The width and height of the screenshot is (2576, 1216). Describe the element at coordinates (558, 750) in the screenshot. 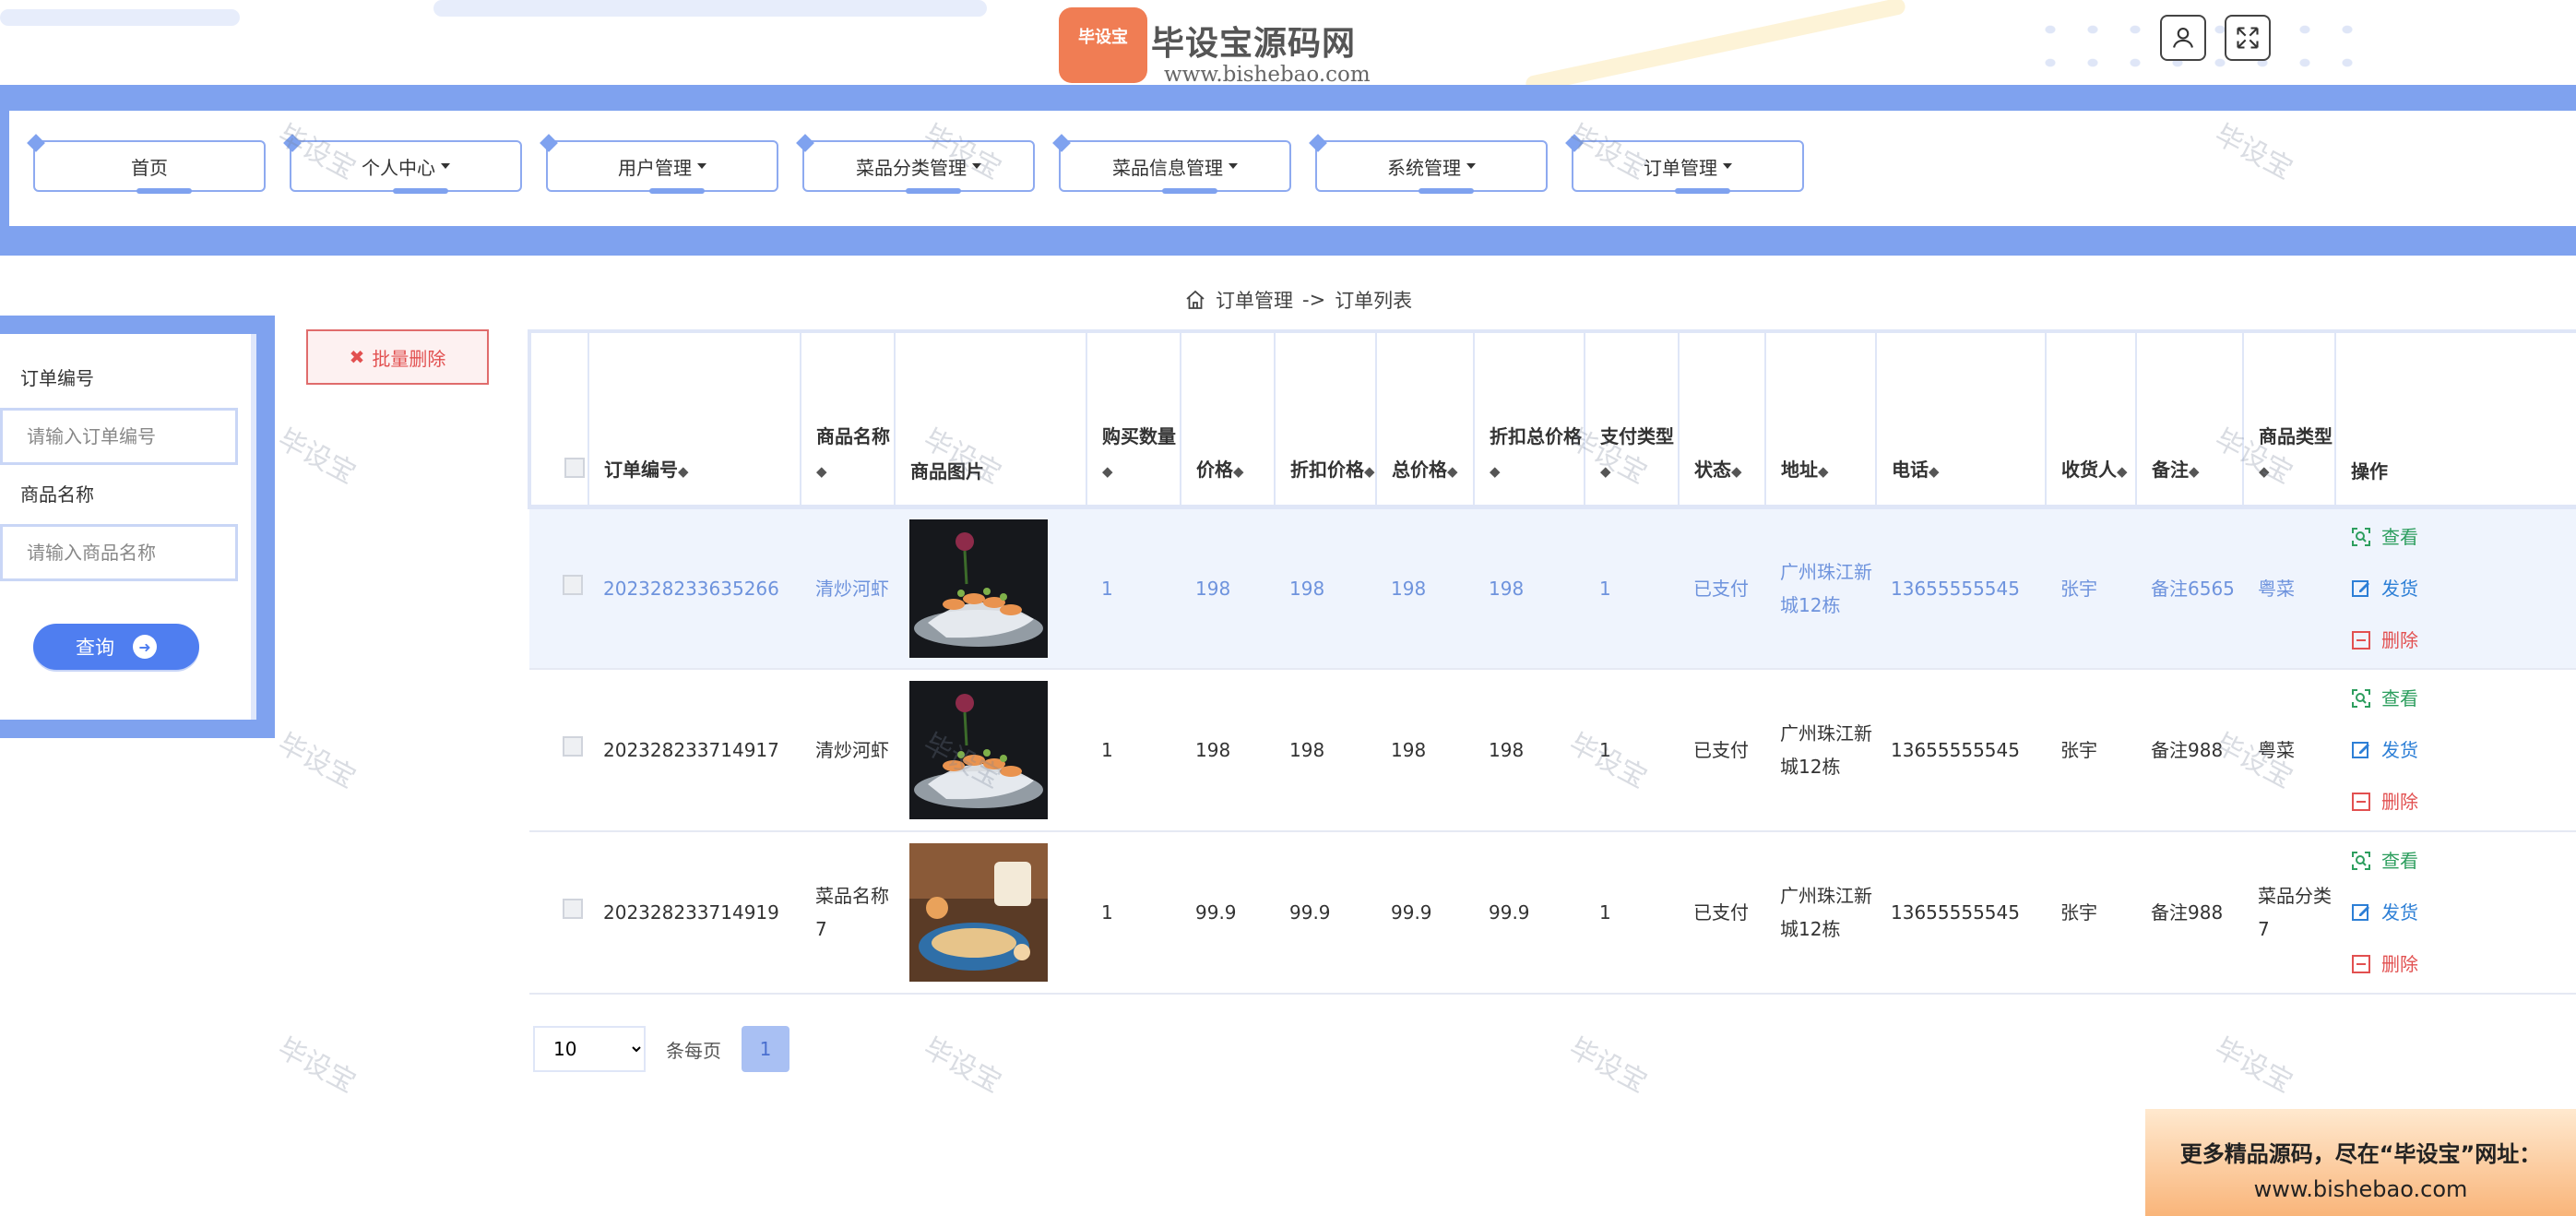

I see `row-select-cell` at that location.